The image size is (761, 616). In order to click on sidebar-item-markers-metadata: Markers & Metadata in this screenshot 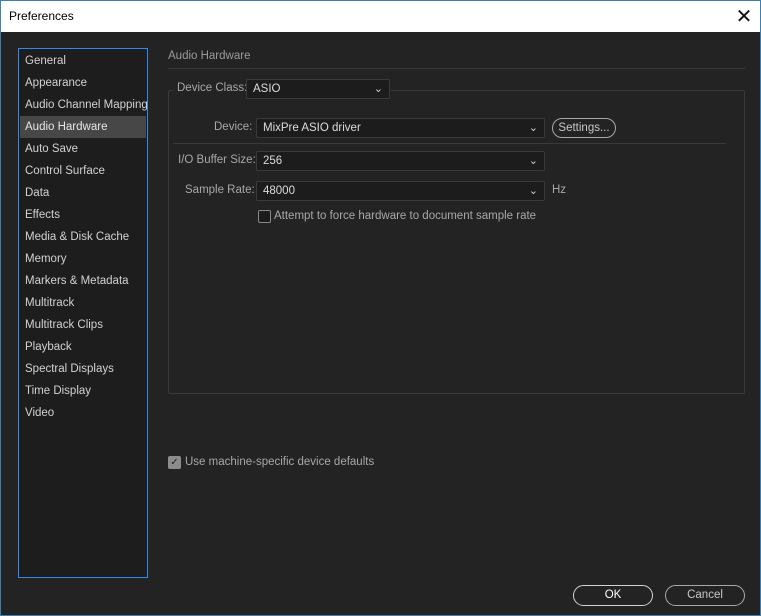, I will do `click(83, 281)`.